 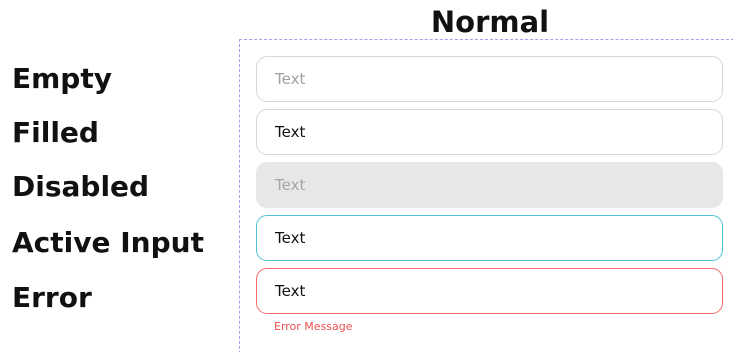 What do you see at coordinates (62, 78) in the screenshot?
I see `row-label-empty: Empty` at bounding box center [62, 78].